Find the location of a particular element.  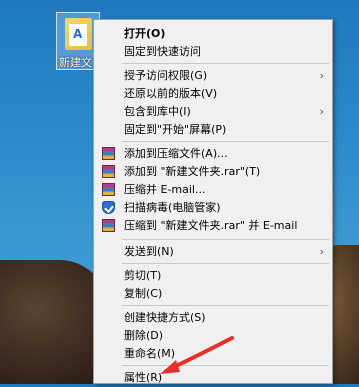

menu-item-add-to-rar: 添加到 "新建文件夹.rar"(T) is located at coordinates (213, 171).